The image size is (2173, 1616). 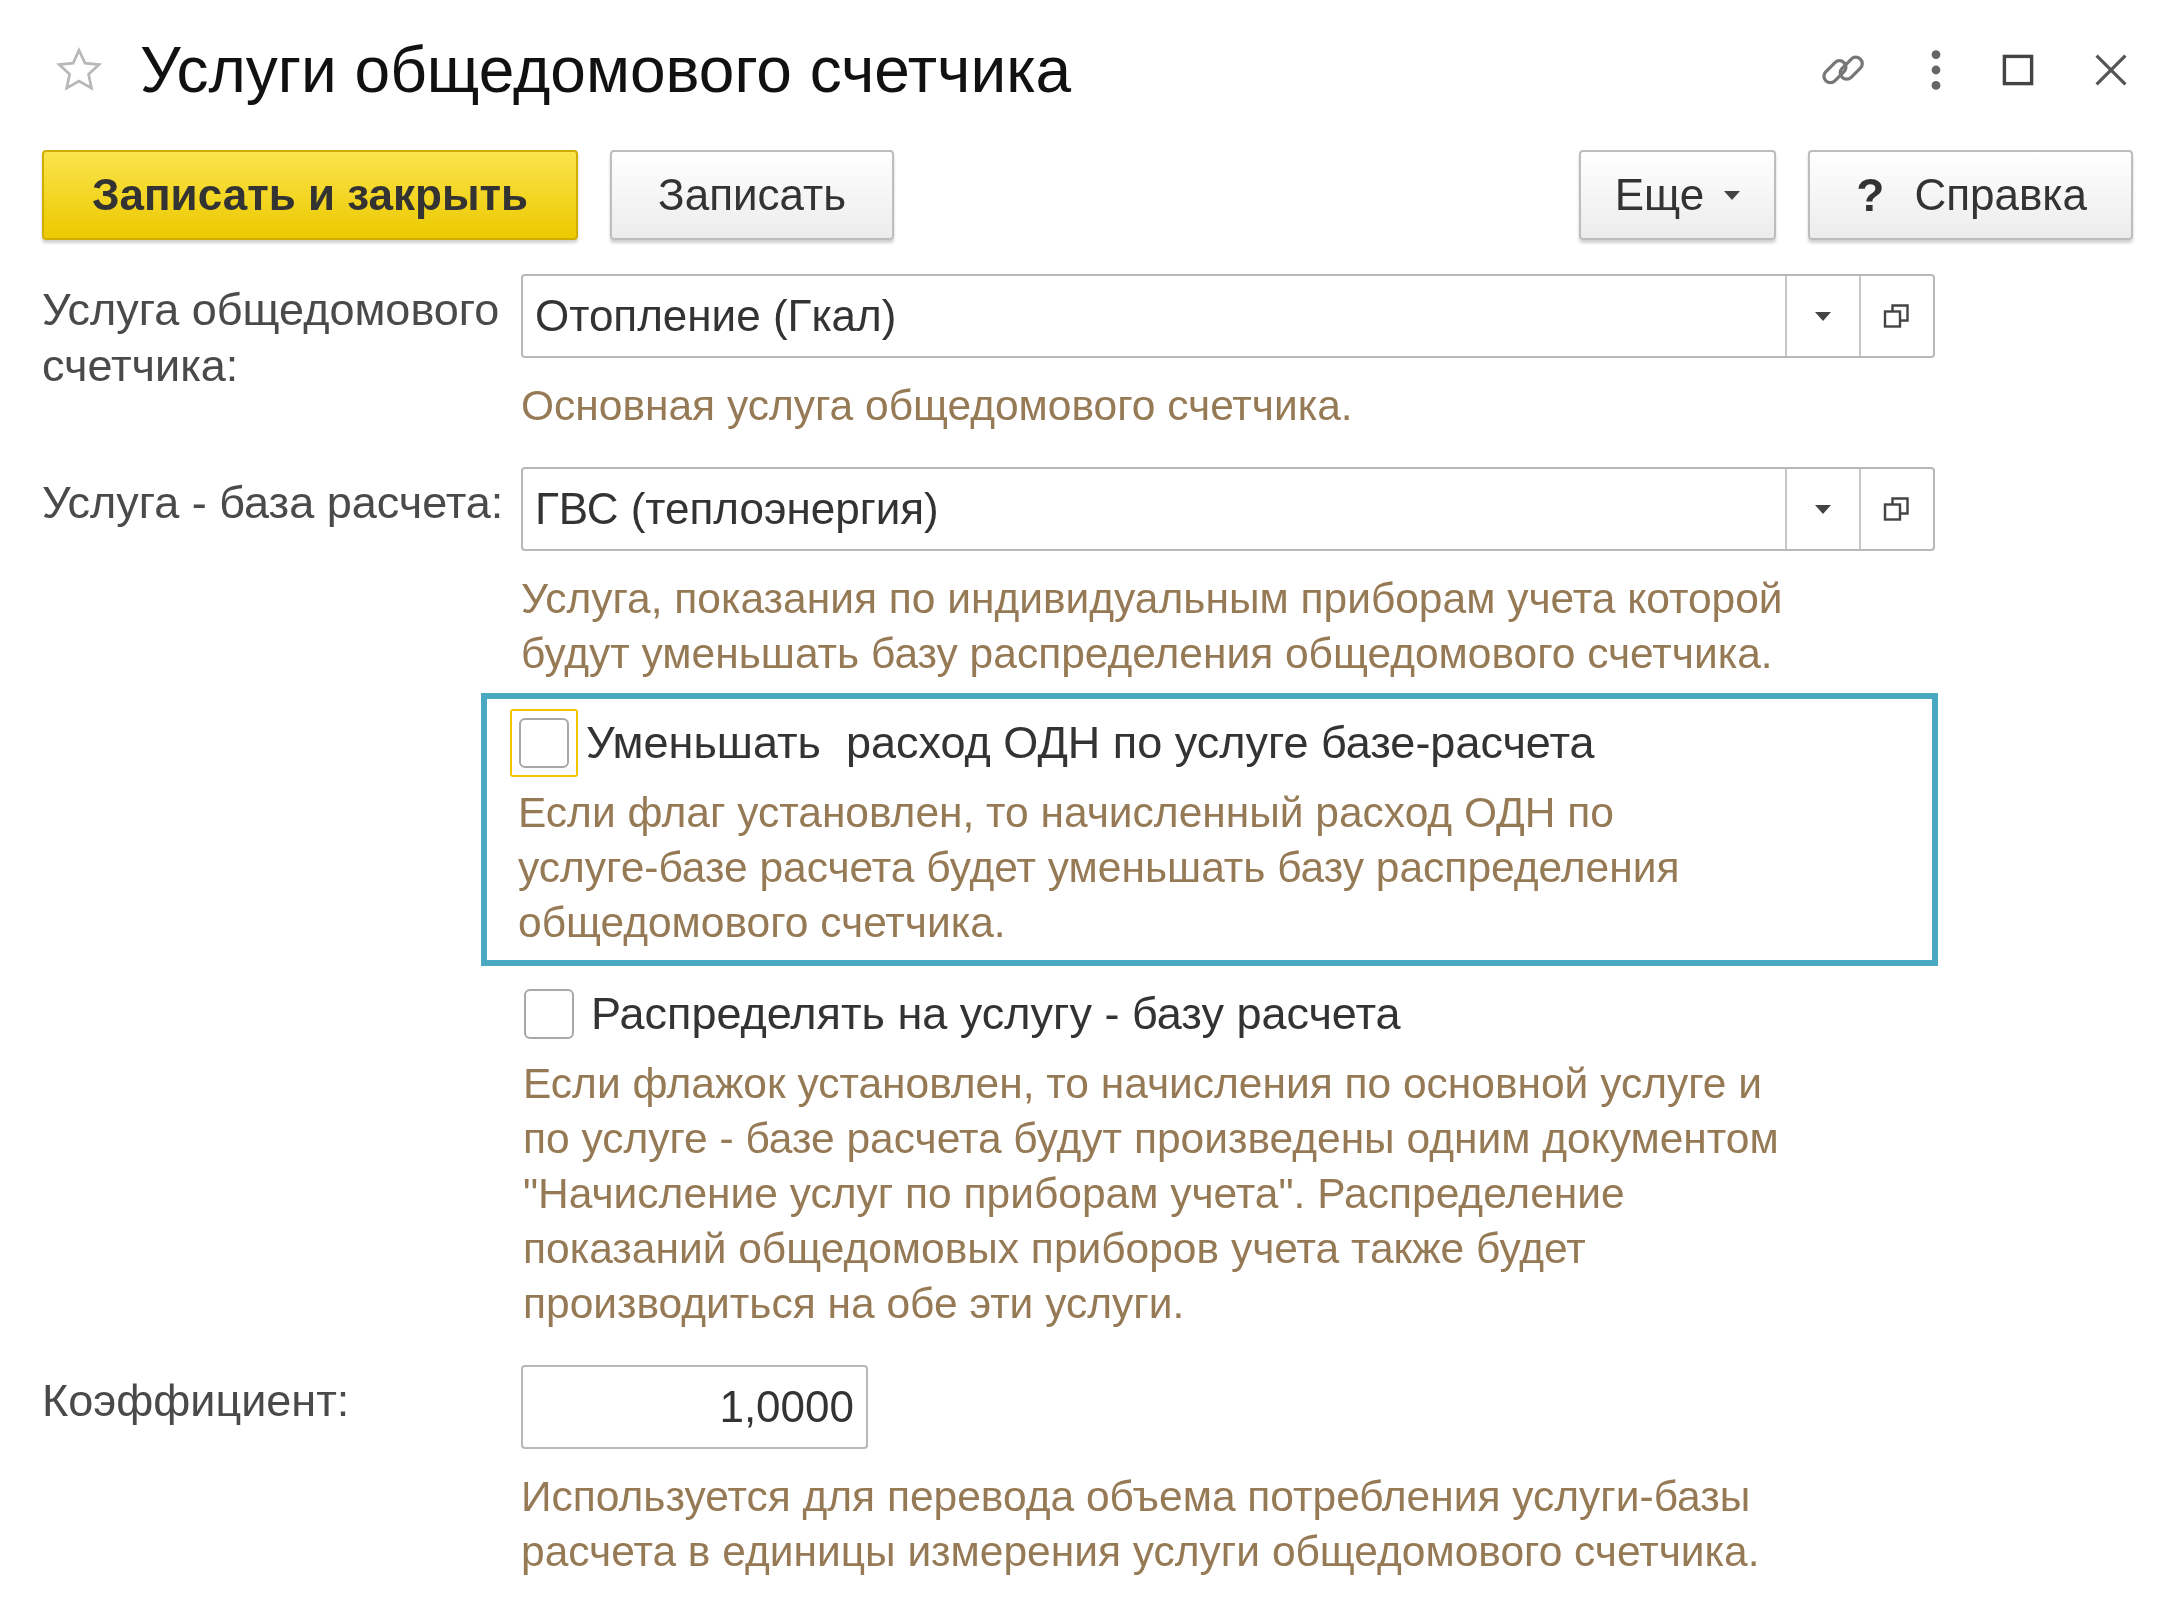 What do you see at coordinates (1152, 626) in the screenshot?
I see `field-hint: Услуга, показания по индивидуальным приборам учета которой будут уменьшать базу распределения общедомового счетчика.` at bounding box center [1152, 626].